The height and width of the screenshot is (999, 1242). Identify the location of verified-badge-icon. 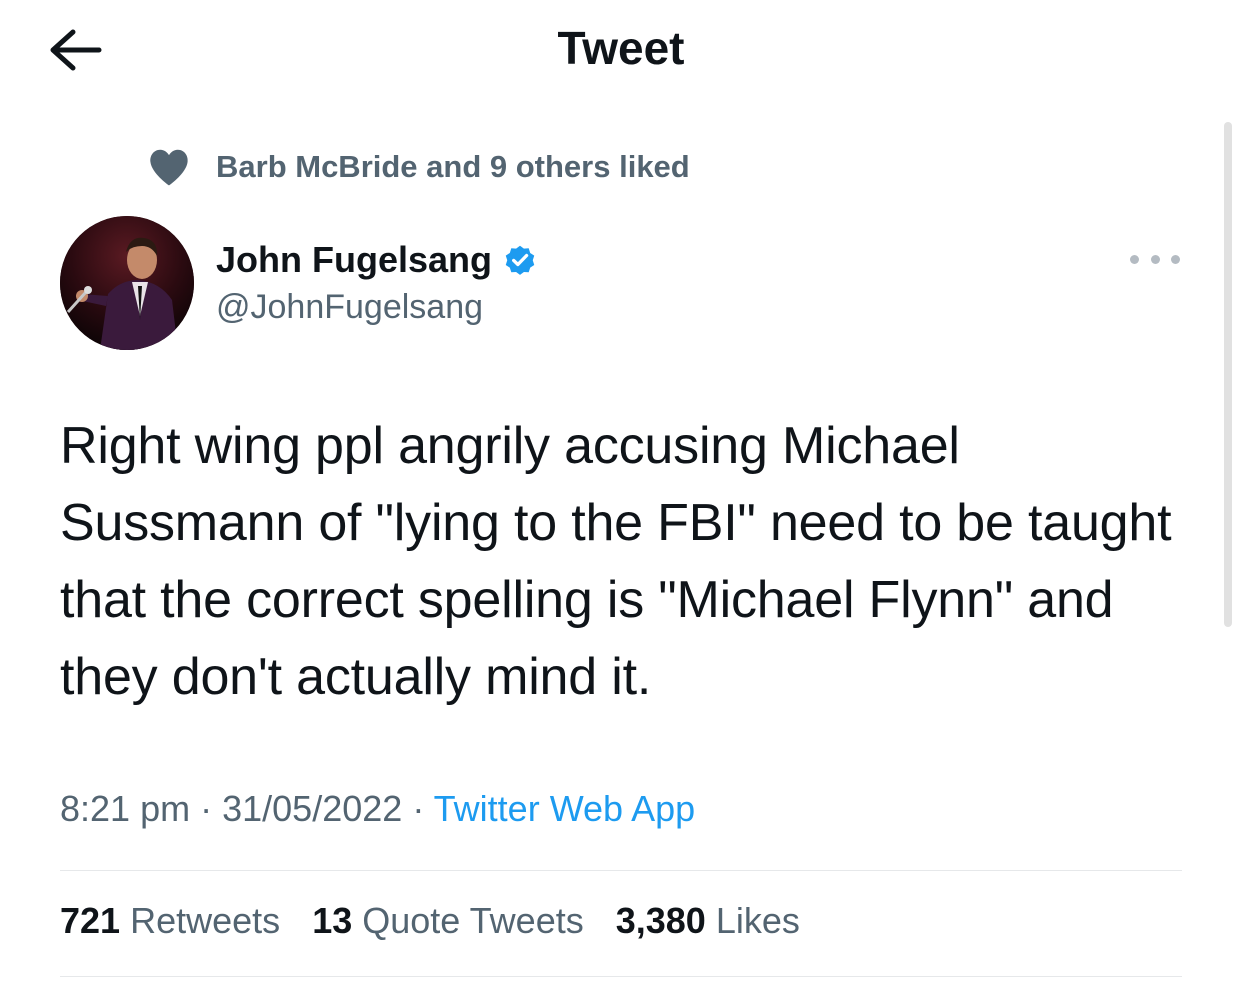
(520, 260).